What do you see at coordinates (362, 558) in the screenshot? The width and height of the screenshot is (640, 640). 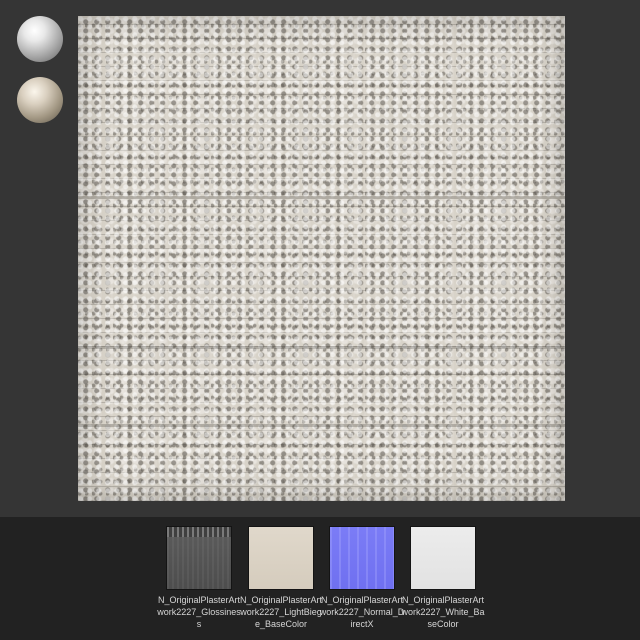 I see `normal-directx-thumbnail` at bounding box center [362, 558].